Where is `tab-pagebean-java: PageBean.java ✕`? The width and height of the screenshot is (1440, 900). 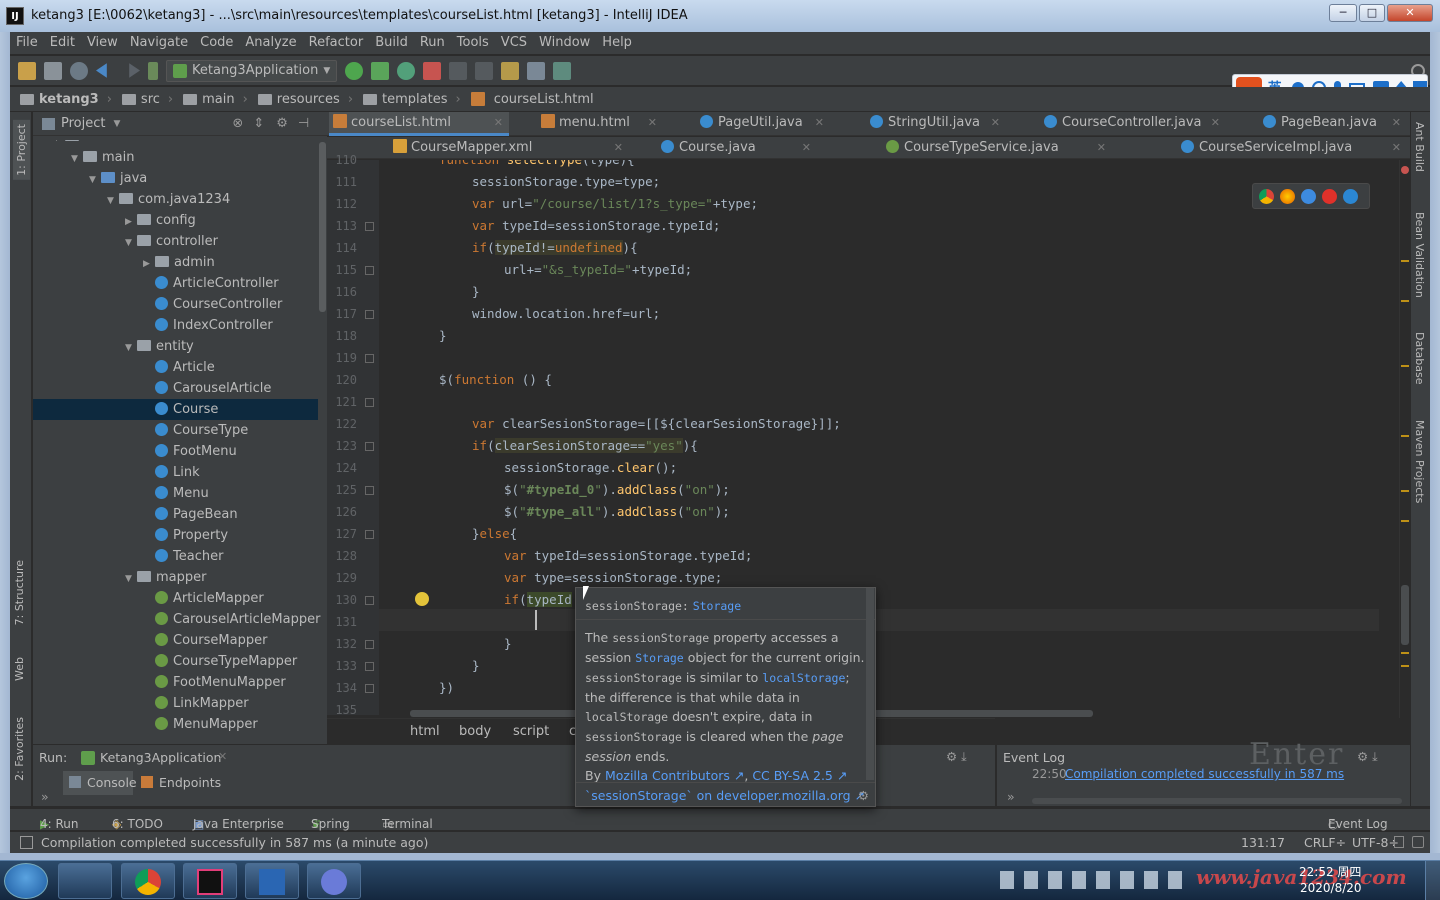
tab-pagebean-java: PageBean.java ✕ is located at coordinates (1333, 124).